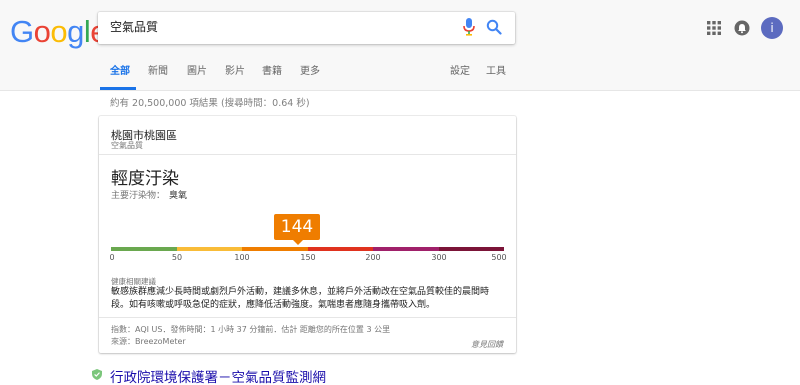  What do you see at coordinates (496, 69) in the screenshot?
I see `tools-link: 工具` at bounding box center [496, 69].